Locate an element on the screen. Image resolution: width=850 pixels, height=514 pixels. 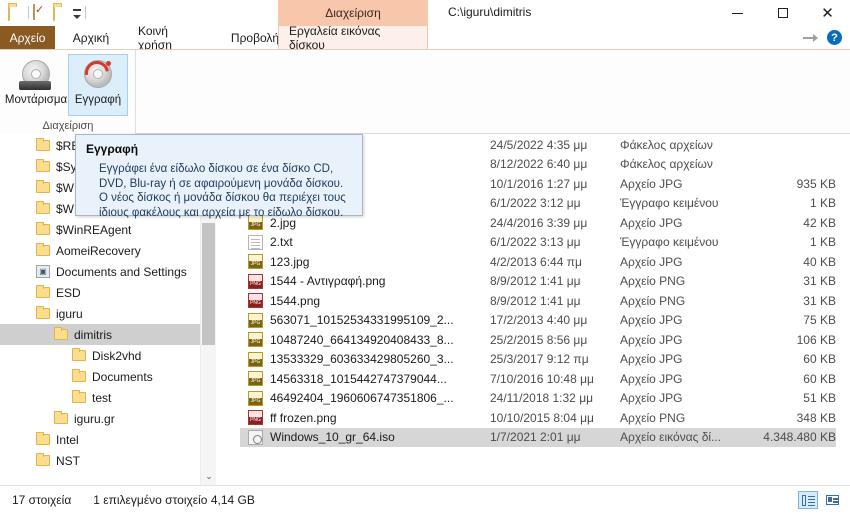
quick-access-toolbar is located at coordinates (47, 12).